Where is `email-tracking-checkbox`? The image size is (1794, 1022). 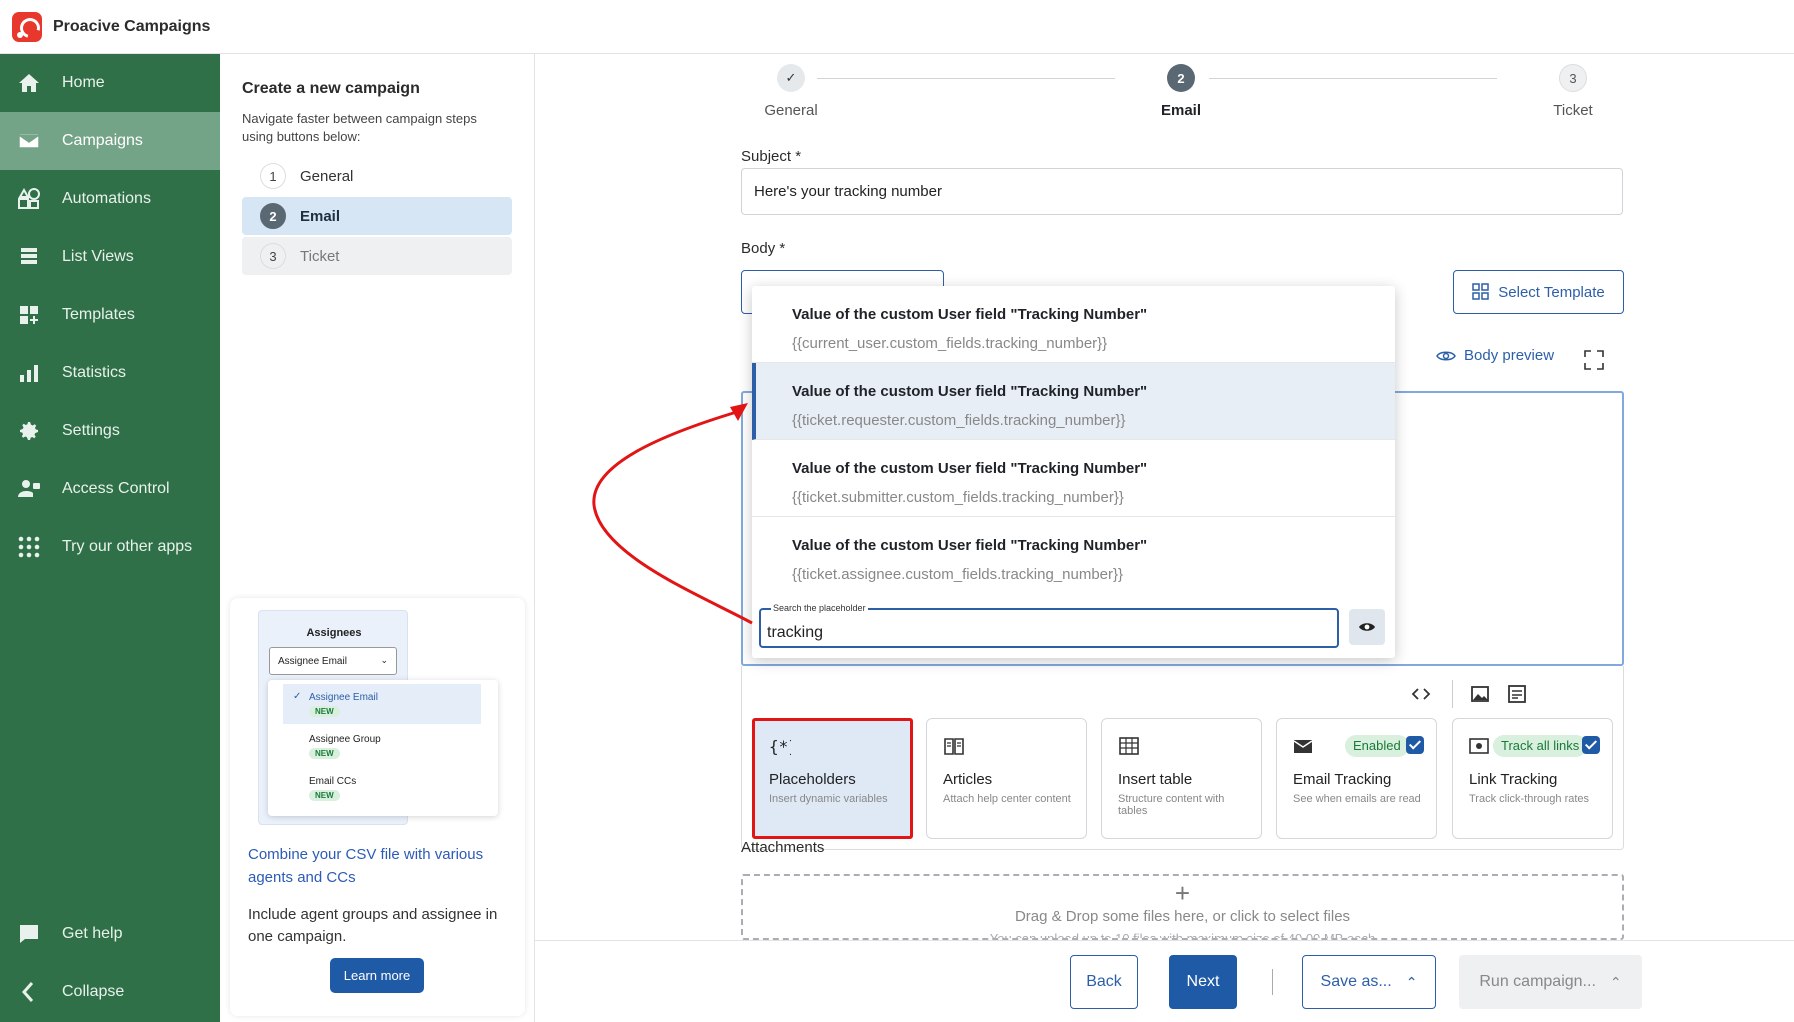
email-tracking-checkbox is located at coordinates (1415, 745).